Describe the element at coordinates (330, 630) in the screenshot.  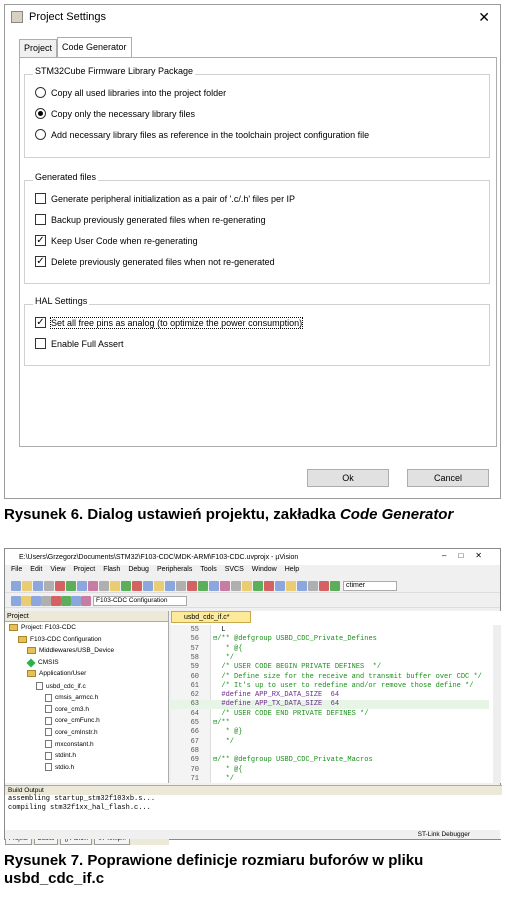
I see `code-line: 55 L` at that location.